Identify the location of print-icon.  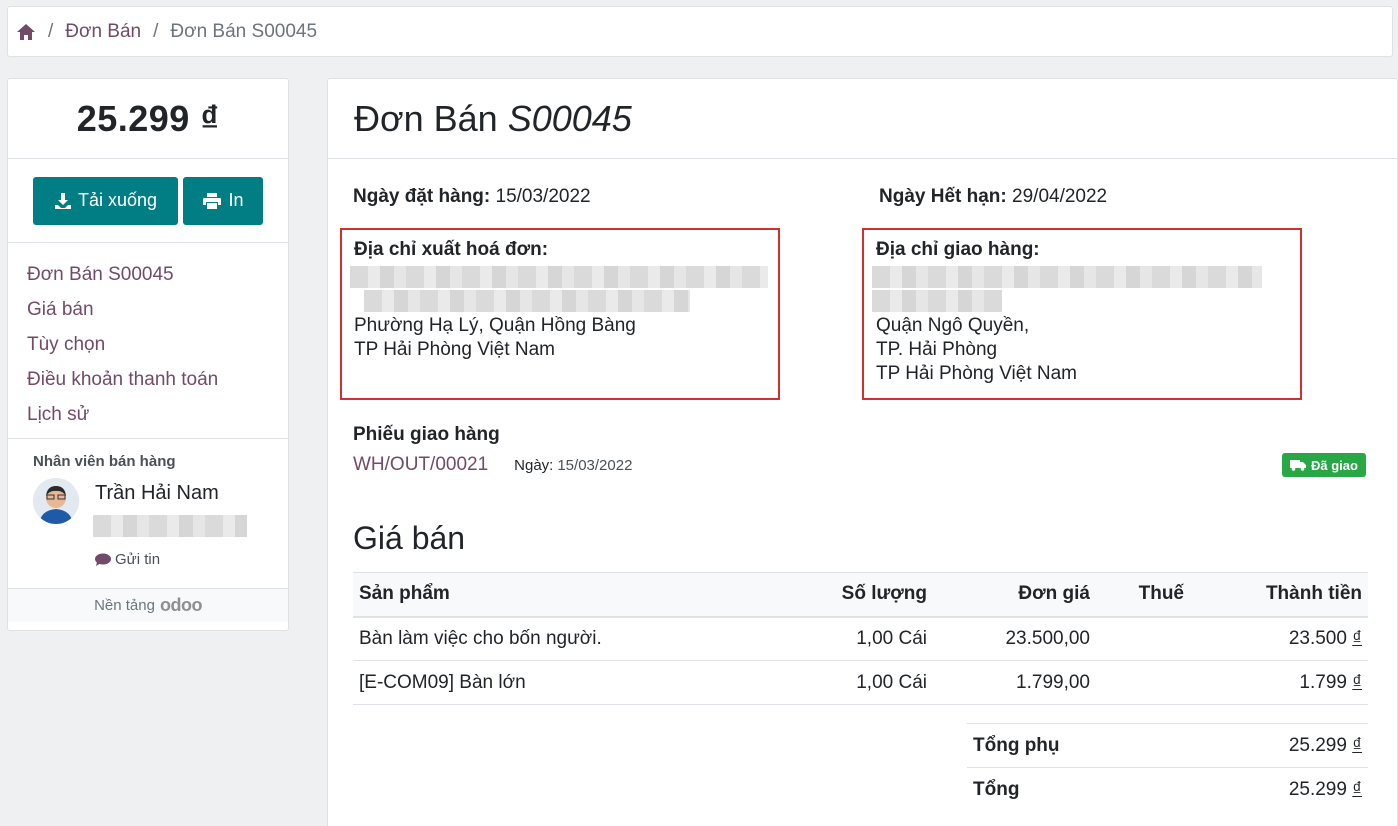
(212, 200).